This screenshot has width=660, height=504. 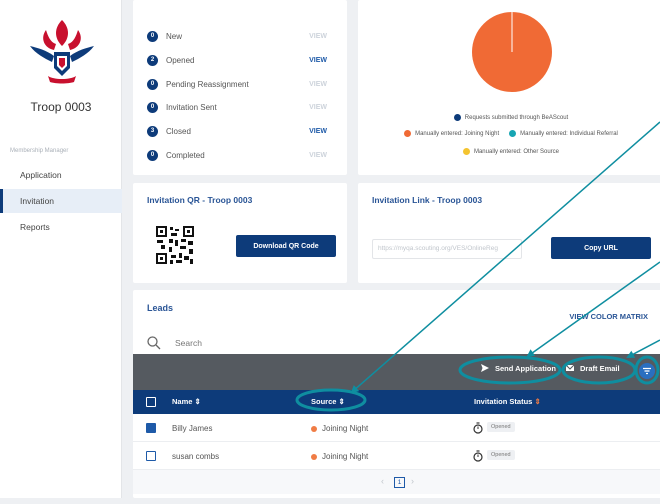 I want to click on qr-card-title: Invitation QR - Troop 0003, so click(x=200, y=200).